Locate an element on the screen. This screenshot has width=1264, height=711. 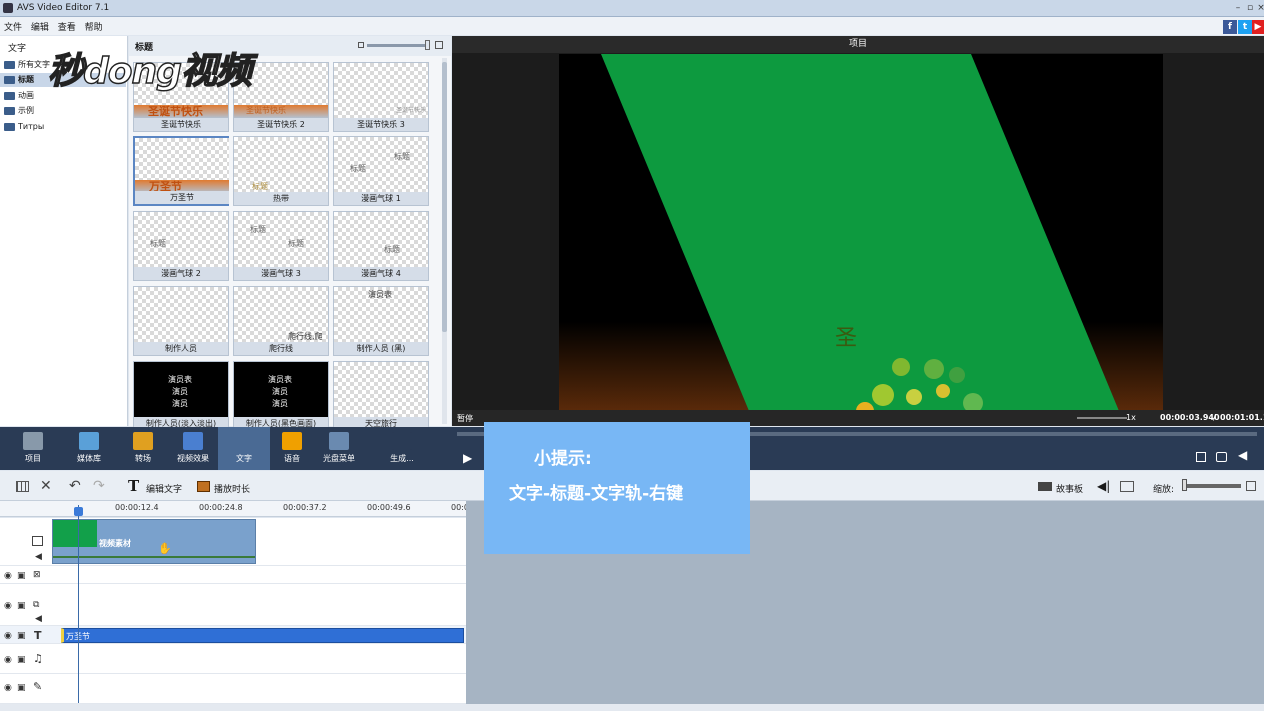
gallery-item: 标题 漫画气球 4 is located at coordinates (381, 246).